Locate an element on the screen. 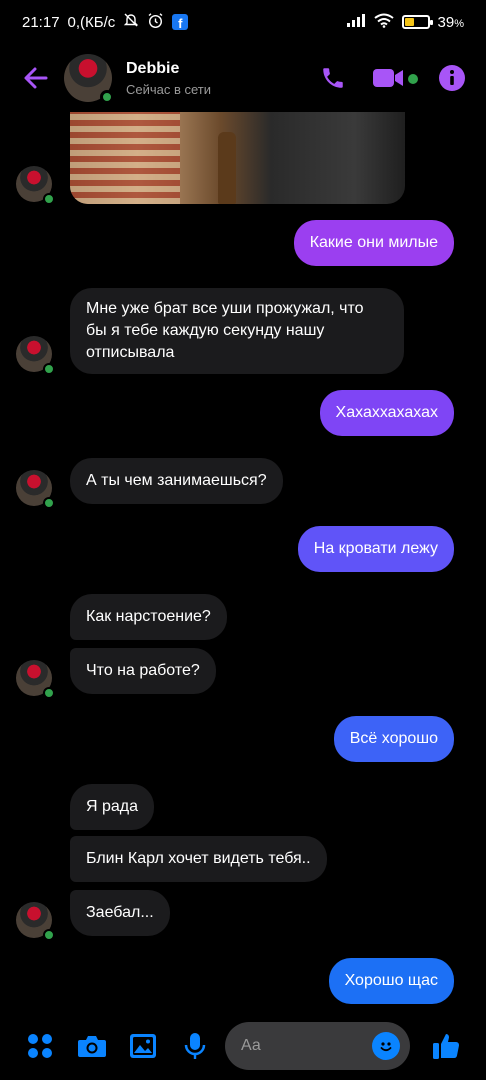 This screenshot has width=486, height=1080. smiley-icon is located at coordinates (386, 1047).